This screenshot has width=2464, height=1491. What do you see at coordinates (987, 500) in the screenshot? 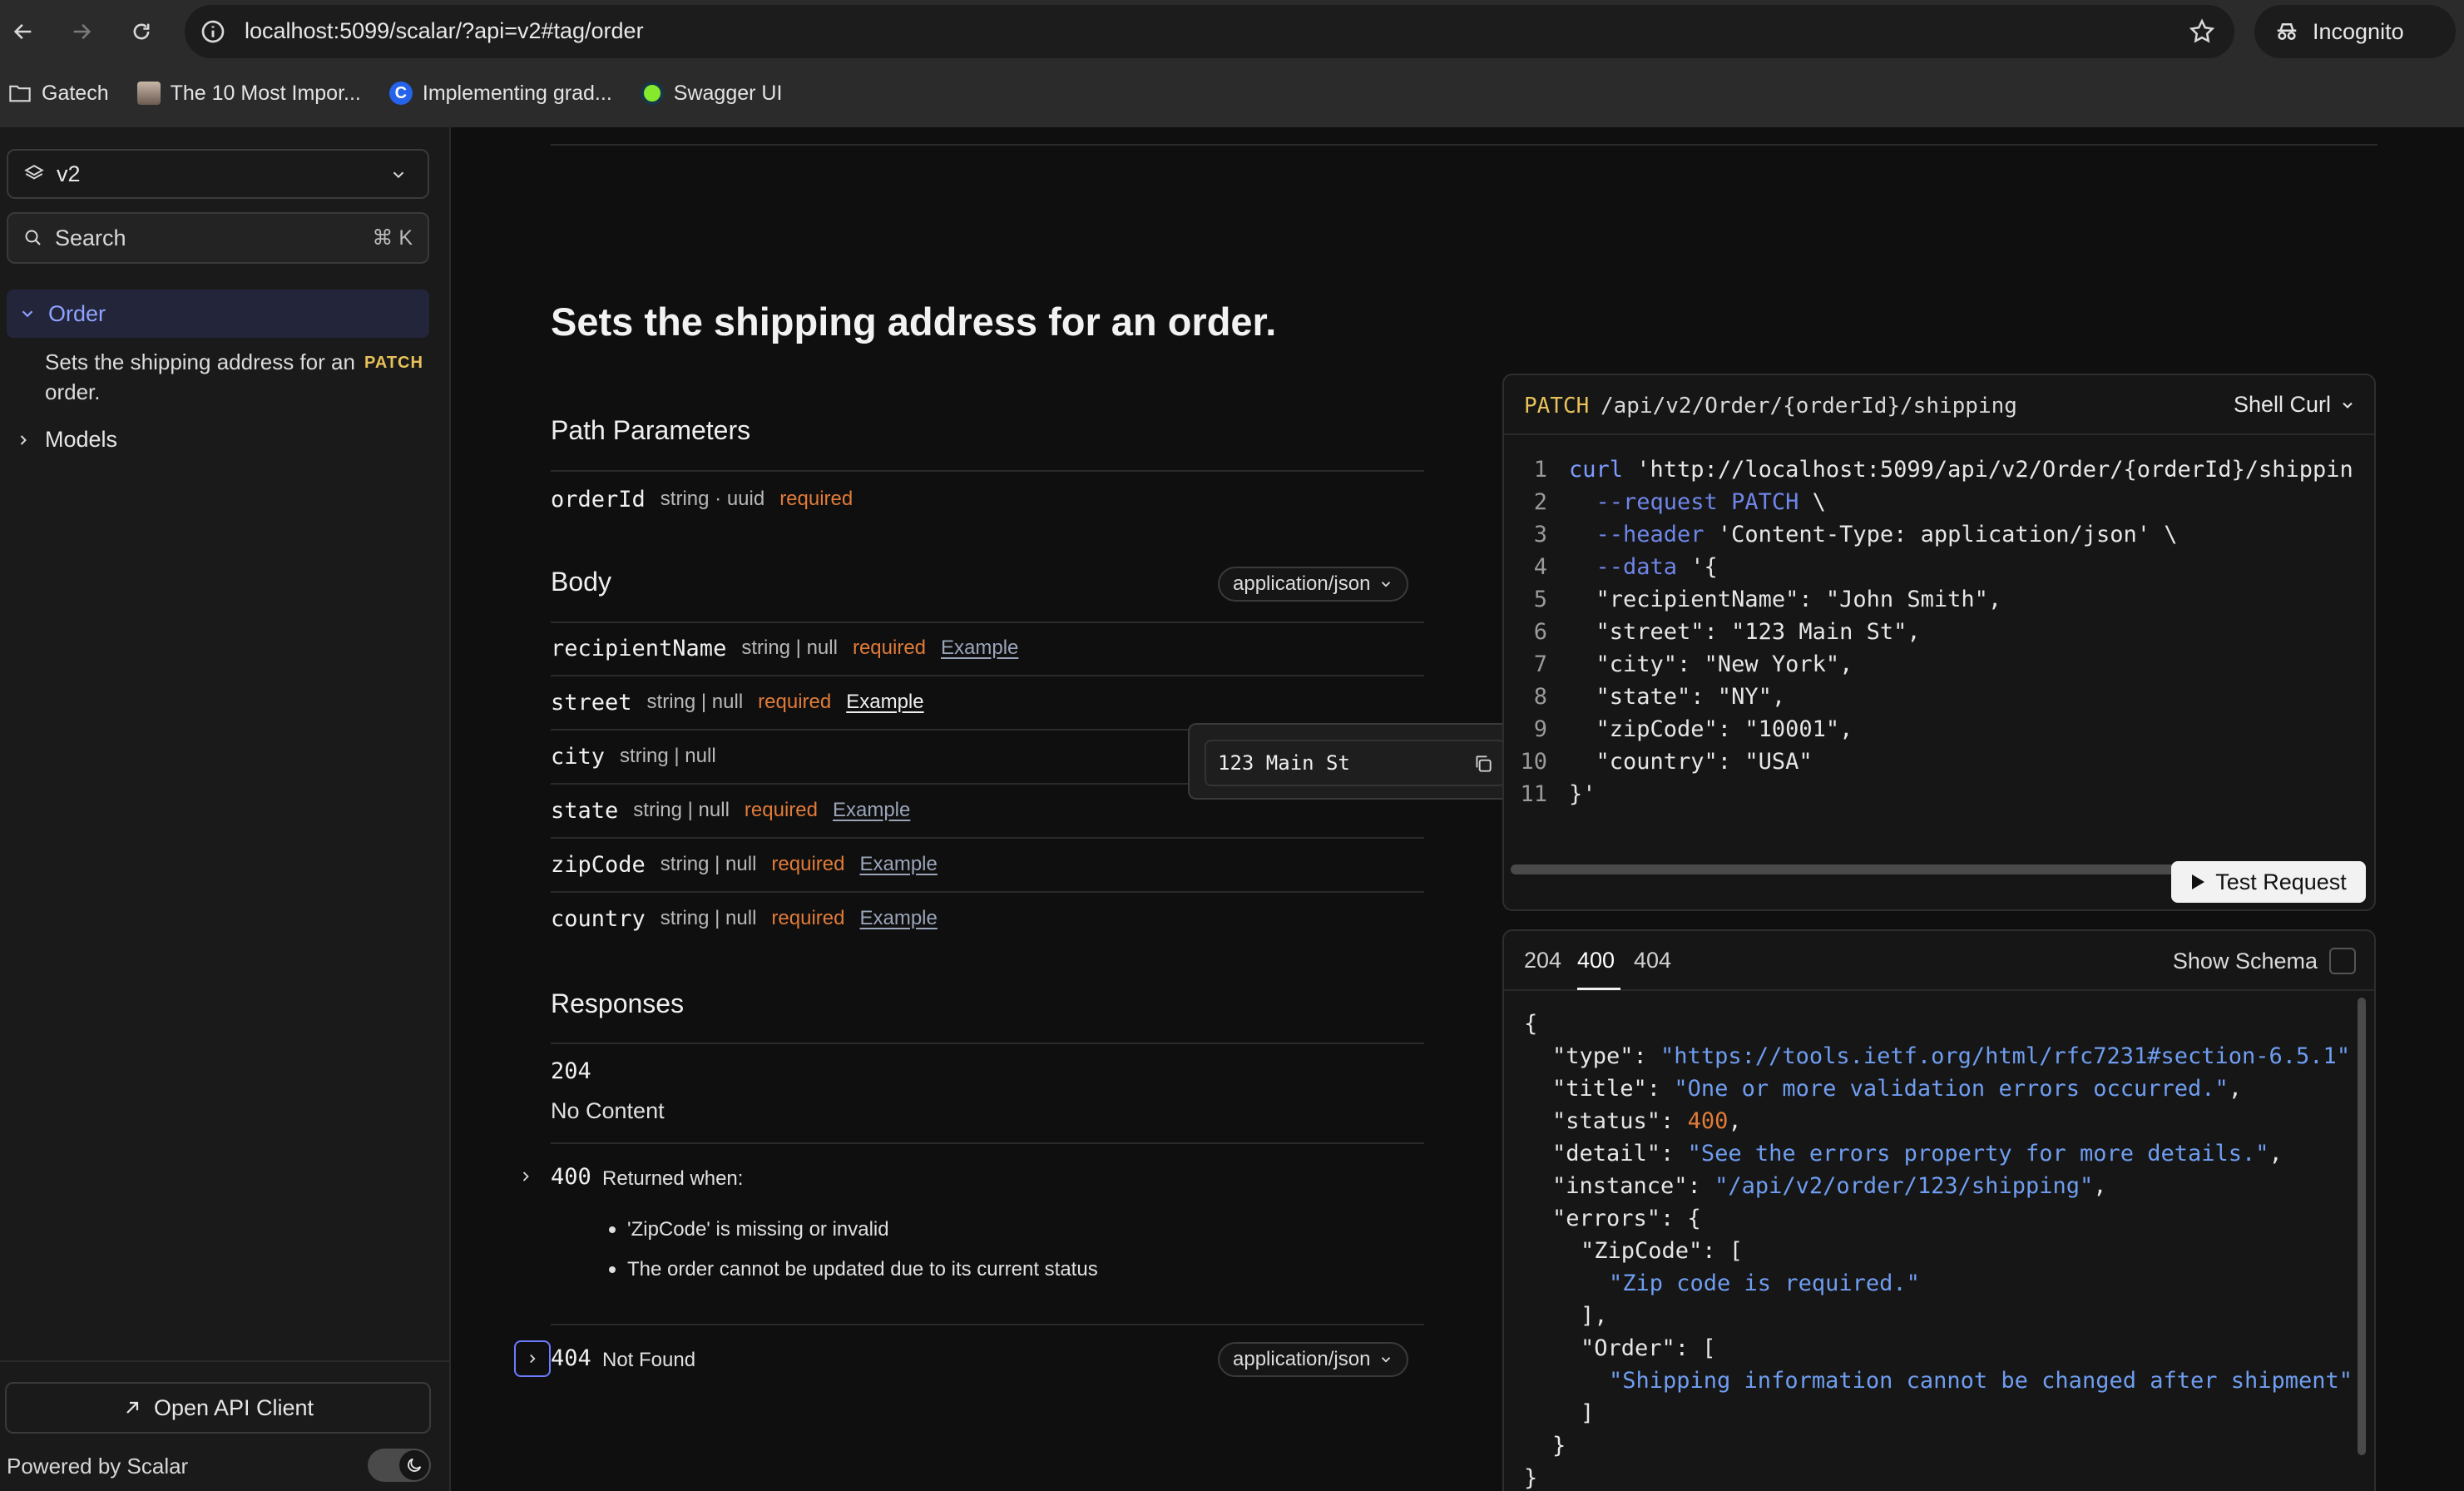
I see `param-row-orderId: orderId string · uuid required` at bounding box center [987, 500].